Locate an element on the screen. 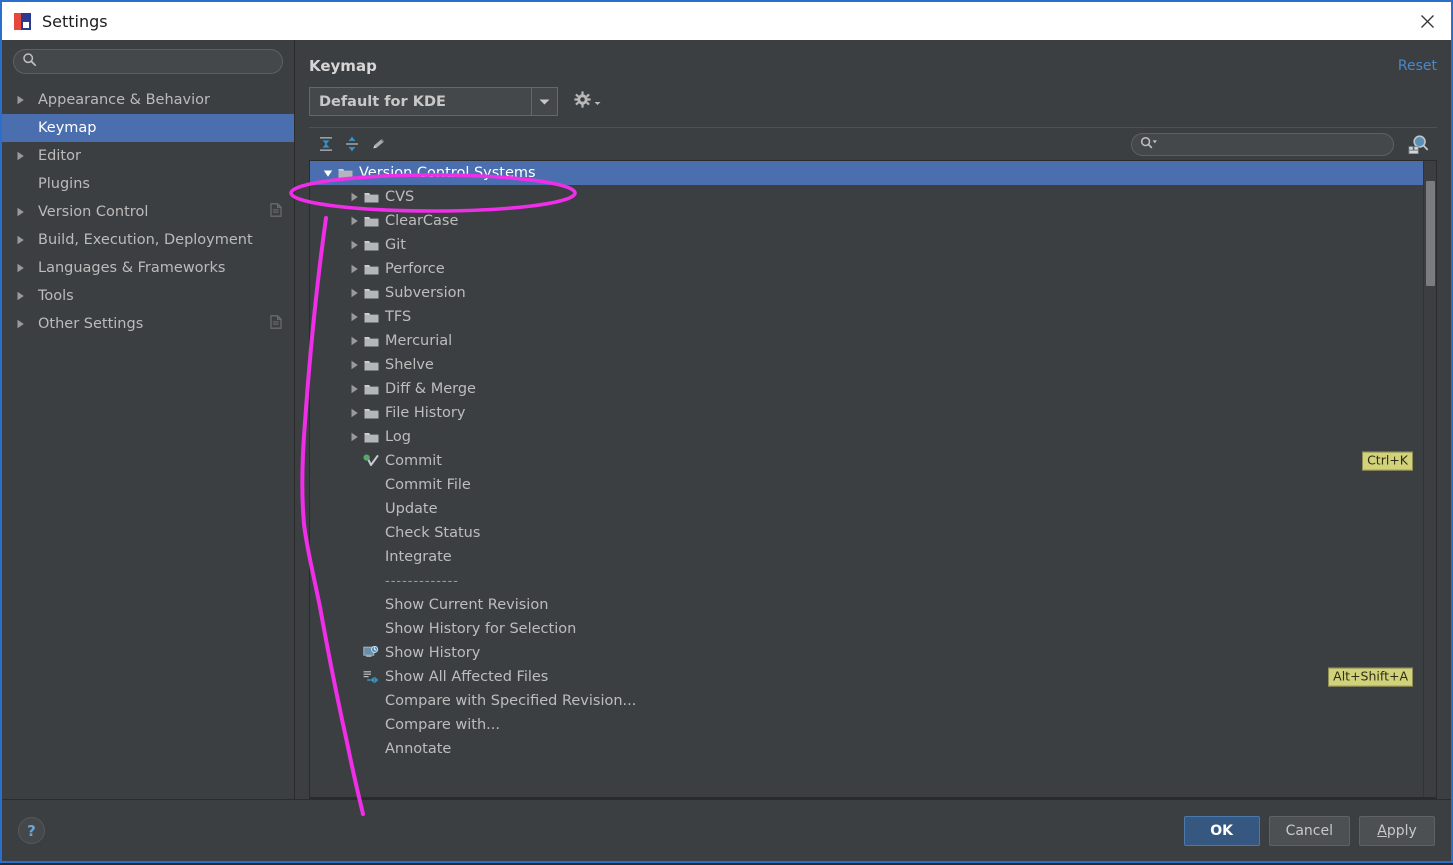 The image size is (1453, 865). keymap-settings-button is located at coordinates (587, 101).